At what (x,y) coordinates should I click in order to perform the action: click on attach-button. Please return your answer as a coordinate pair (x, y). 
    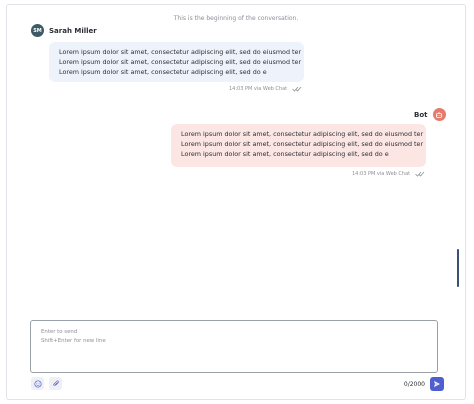
    Looking at the image, I should click on (55, 383).